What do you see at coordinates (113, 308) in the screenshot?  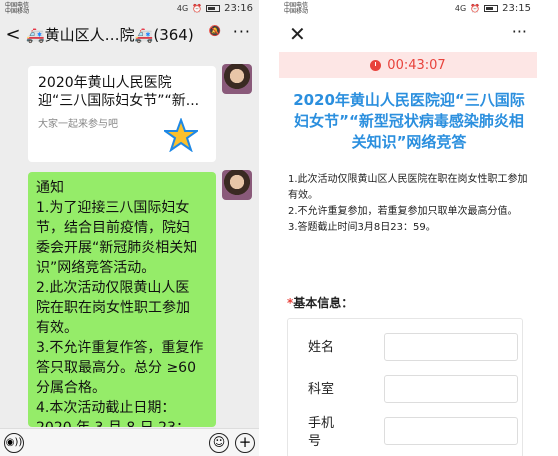 I see `notice-line: 院在职在岗女性职工参加` at bounding box center [113, 308].